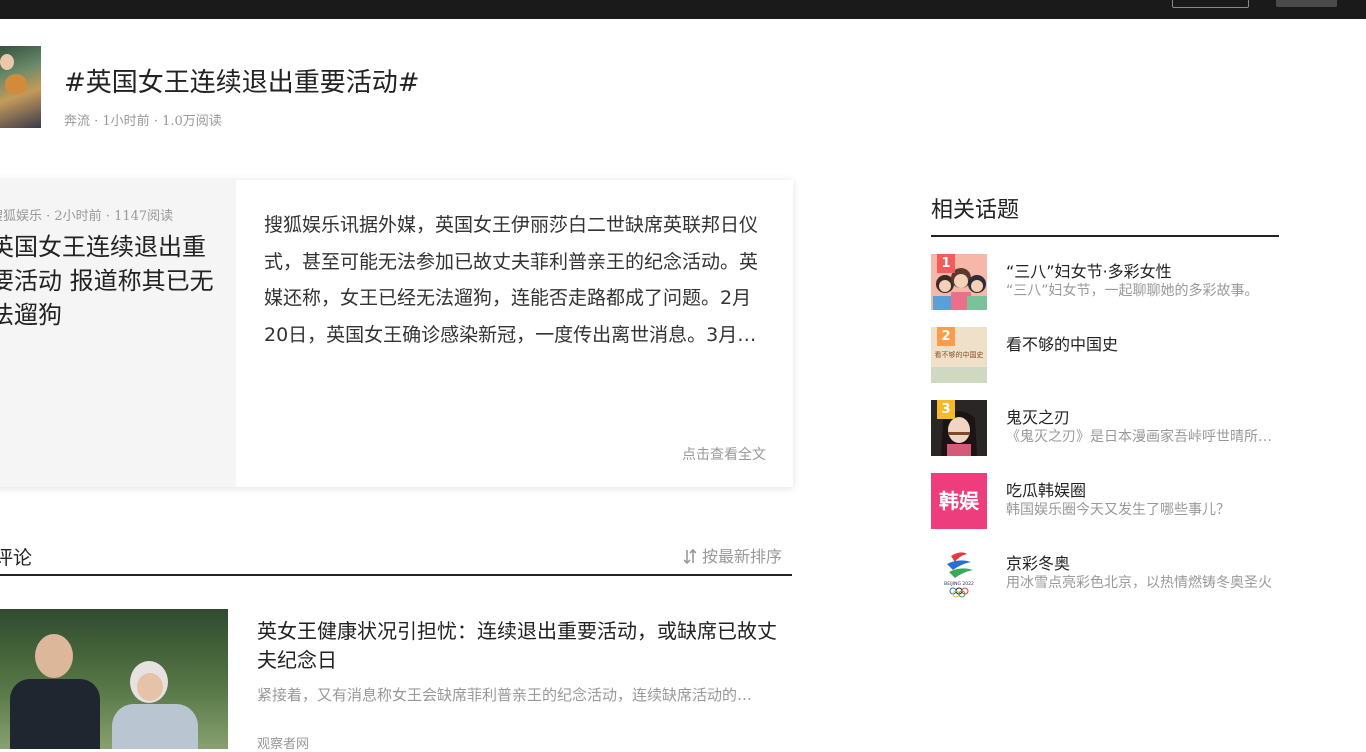 This screenshot has height=752, width=1366. I want to click on history-thumb-text: 看不够的中国史, so click(959, 354).